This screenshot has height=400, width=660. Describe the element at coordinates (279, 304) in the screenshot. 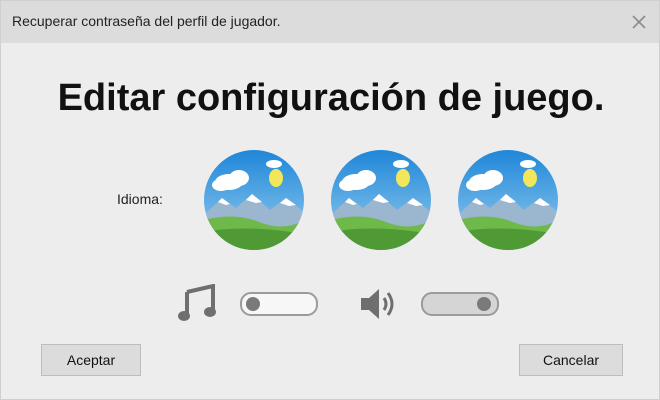

I see `music-toggle` at that location.